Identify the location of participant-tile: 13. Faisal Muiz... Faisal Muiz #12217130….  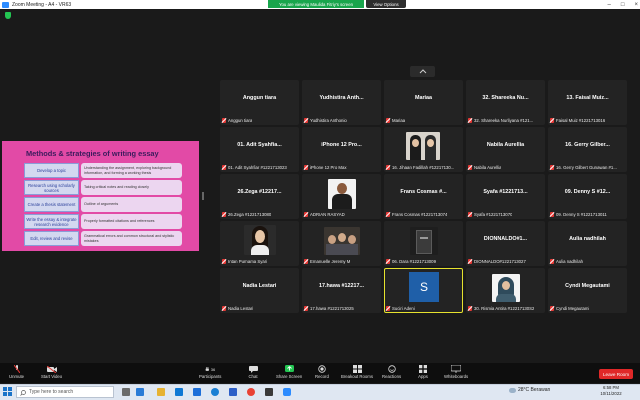
(587, 102).